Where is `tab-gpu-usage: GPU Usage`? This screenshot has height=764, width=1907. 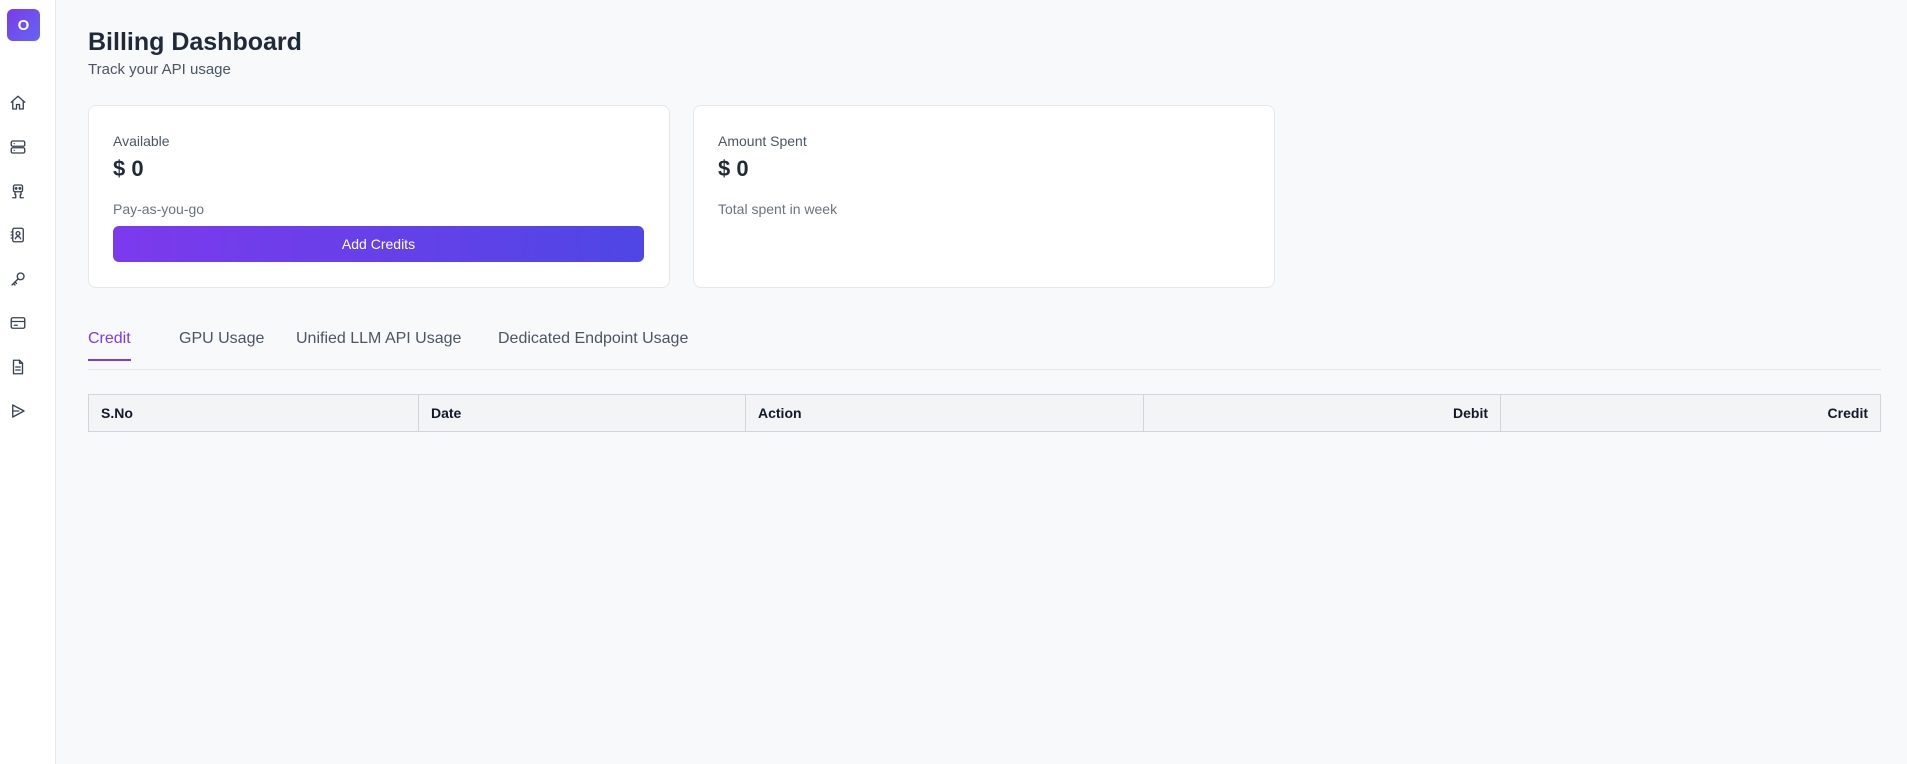 tab-gpu-usage: GPU Usage is located at coordinates (221, 345).